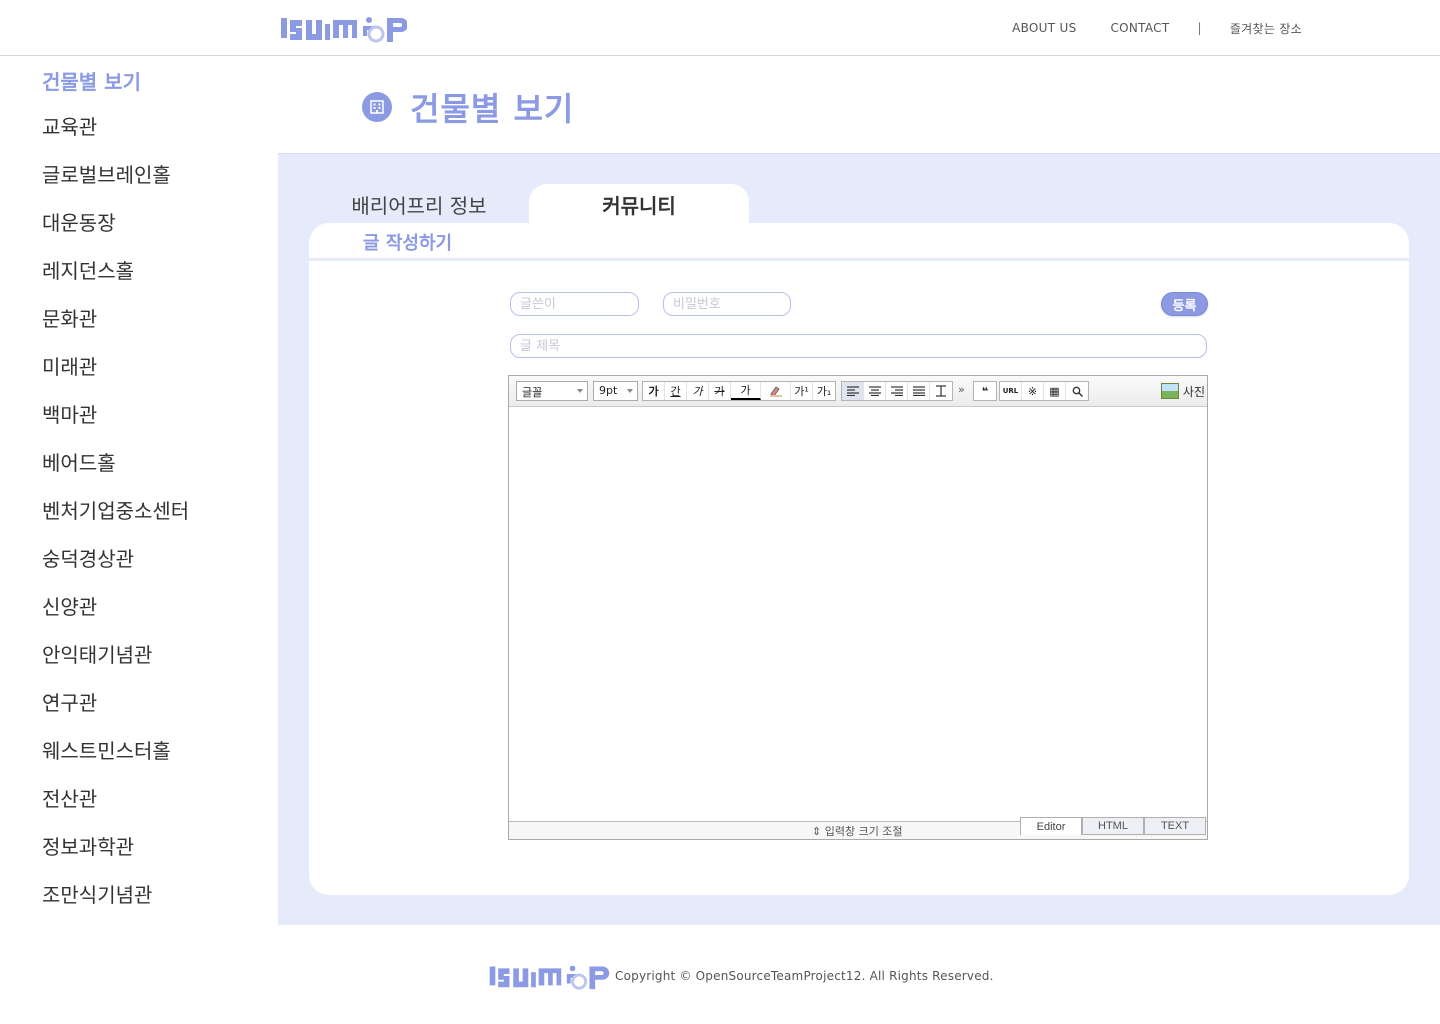  Describe the element at coordinates (115, 570) in the screenshot. I see `sidebar-item: 숭덕경상관` at that location.